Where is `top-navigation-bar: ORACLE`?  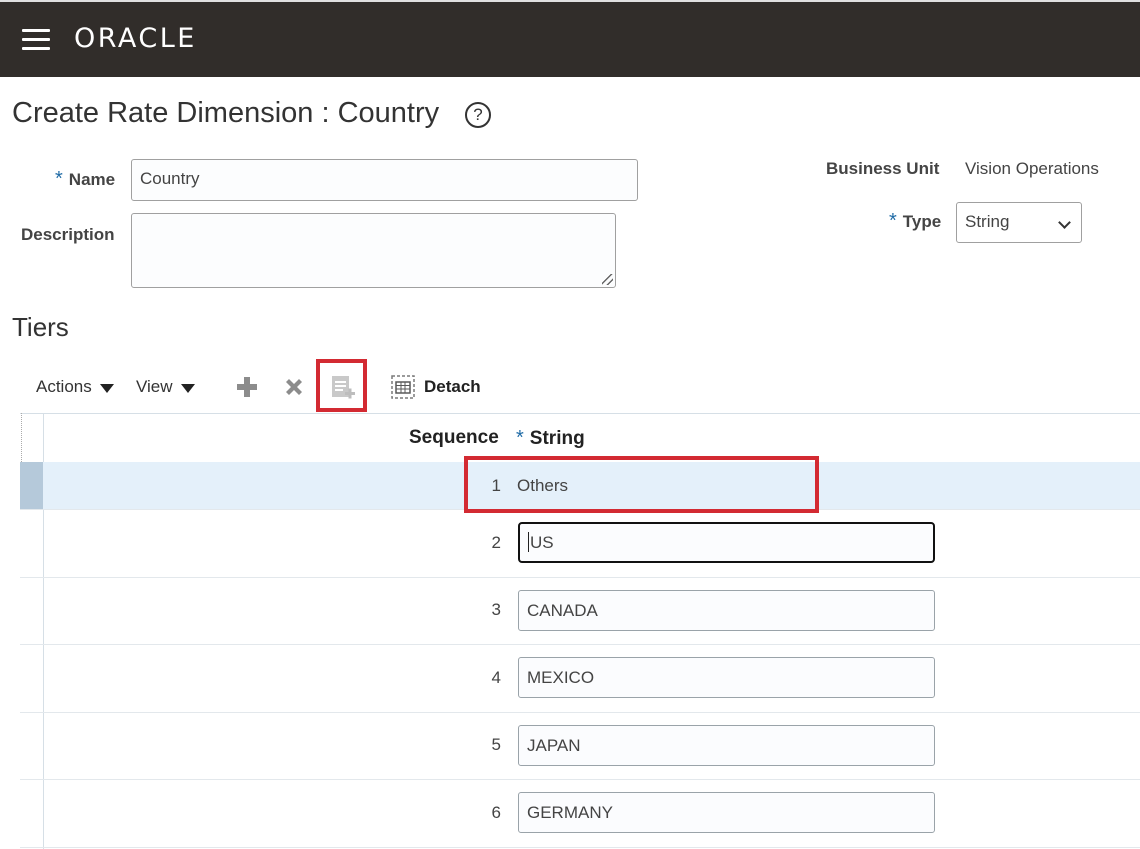 top-navigation-bar: ORACLE is located at coordinates (570, 38).